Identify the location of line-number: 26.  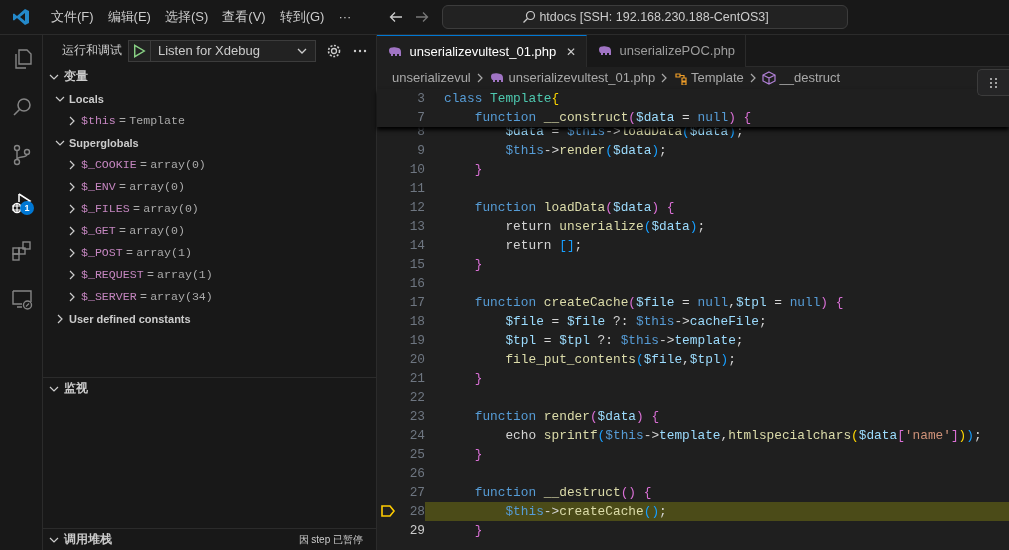
(416, 474).